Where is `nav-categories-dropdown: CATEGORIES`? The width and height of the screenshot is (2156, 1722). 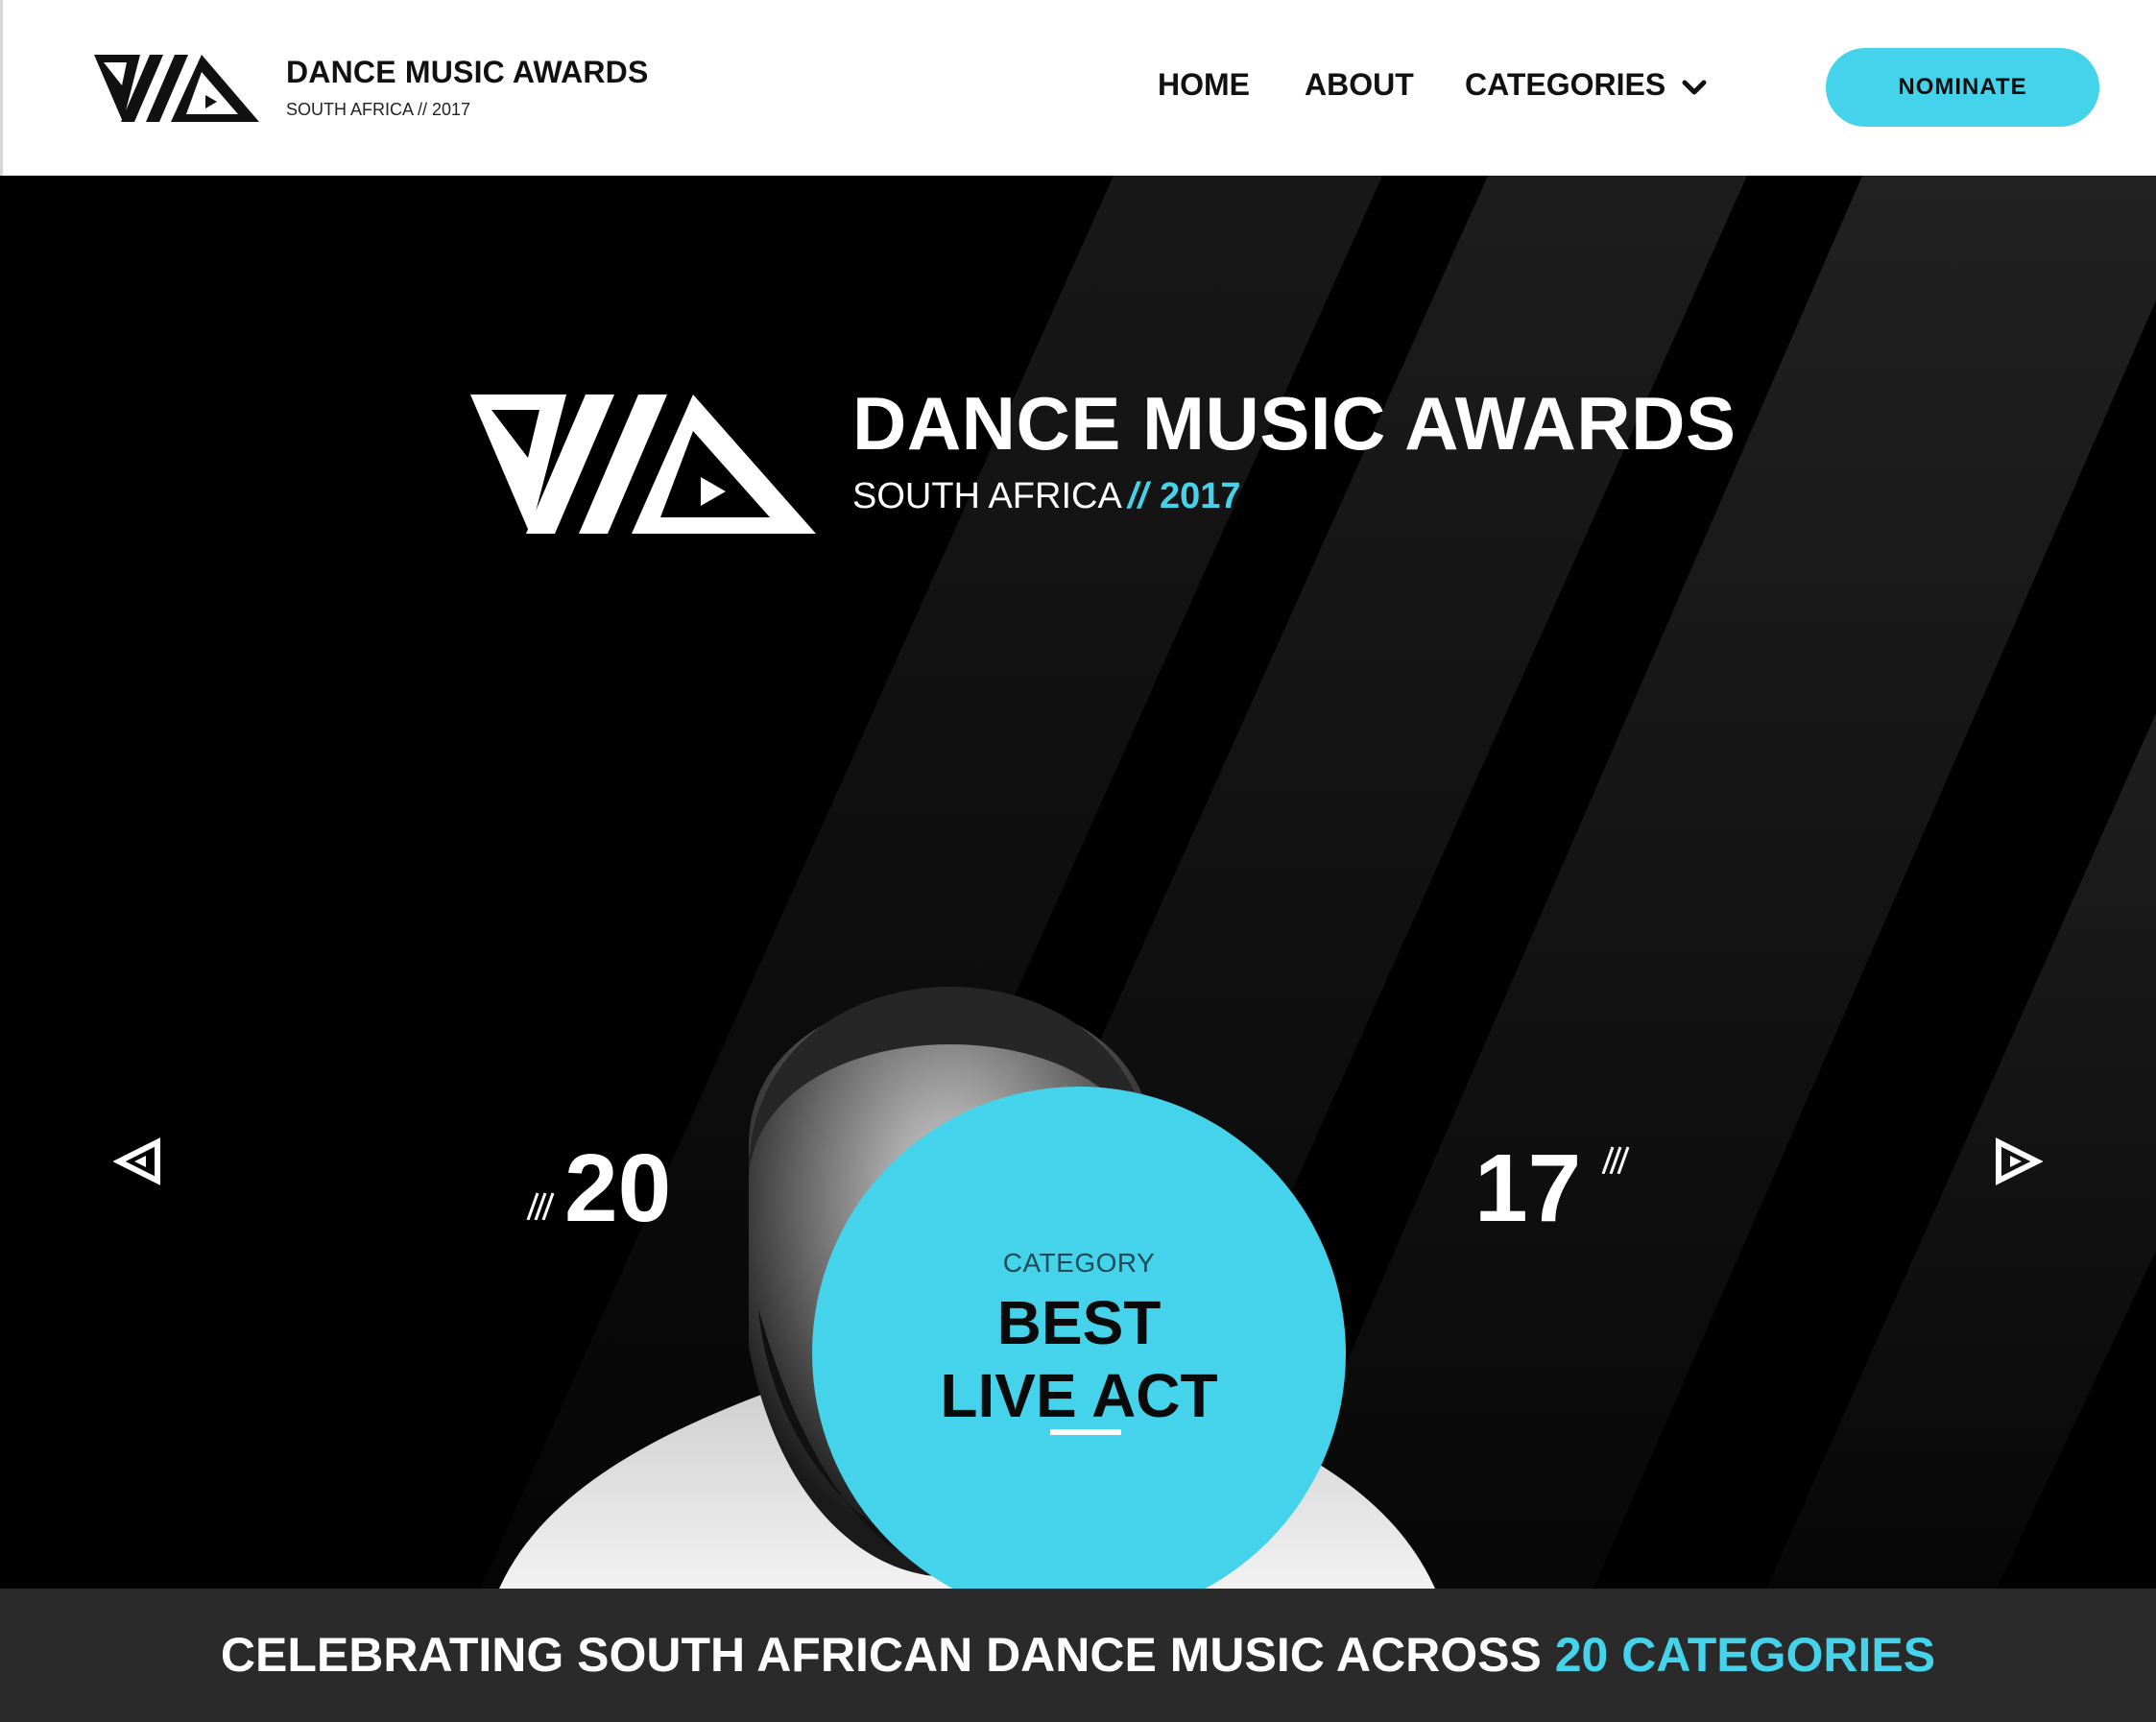
nav-categories-dropdown: CATEGORIES is located at coordinates (1588, 85).